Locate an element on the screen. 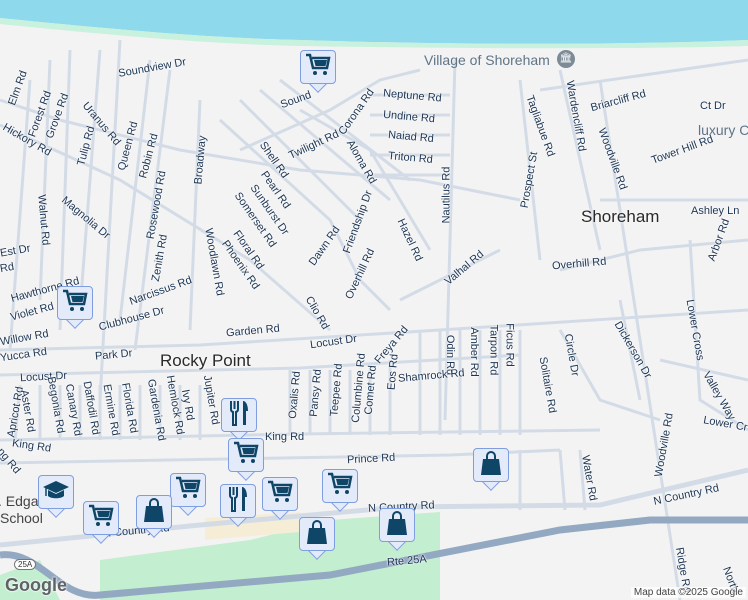  poi-school-label: School is located at coordinates (21, 518).